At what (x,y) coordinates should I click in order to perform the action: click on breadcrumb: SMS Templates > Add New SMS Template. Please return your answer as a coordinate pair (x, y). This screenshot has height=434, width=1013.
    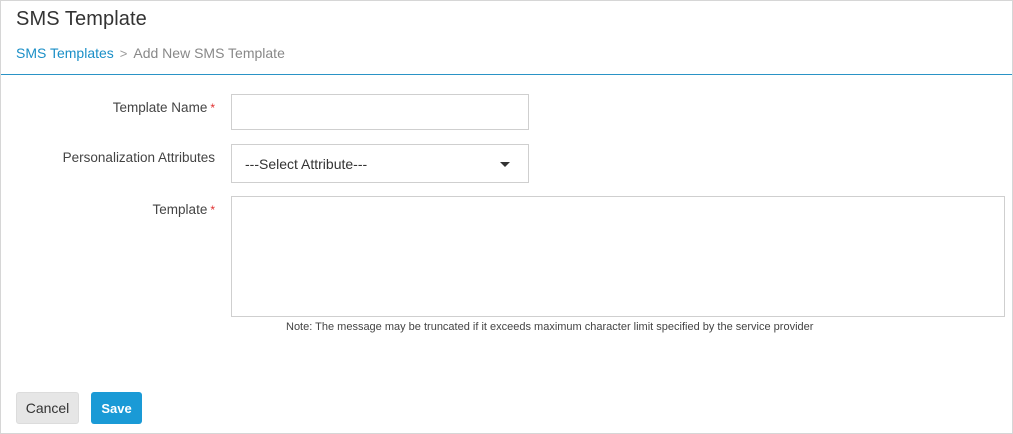
    Looking at the image, I should click on (150, 53).